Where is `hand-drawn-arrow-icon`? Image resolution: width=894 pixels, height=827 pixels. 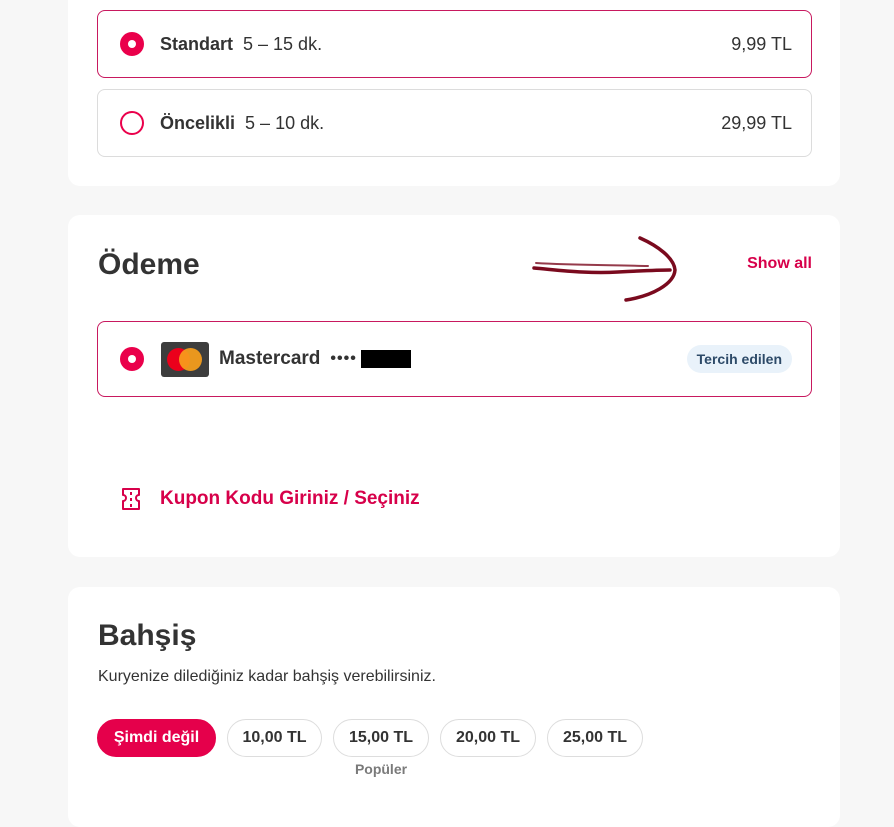 hand-drawn-arrow-icon is located at coordinates (604, 269).